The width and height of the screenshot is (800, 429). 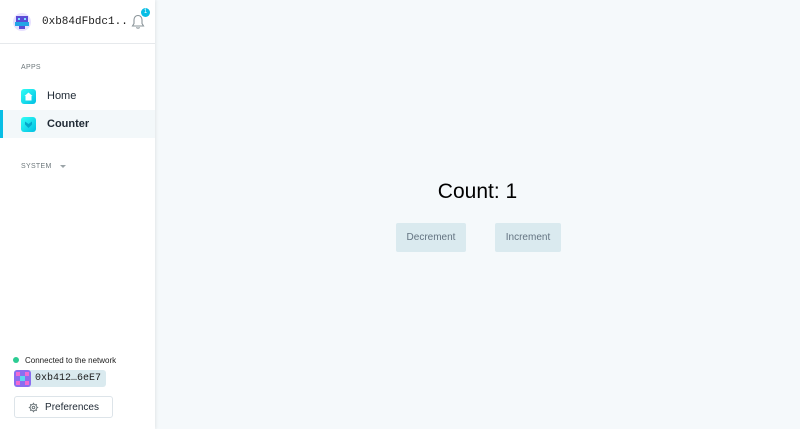 I want to click on sidebar-header: 0xb84dFbdc1... 1, so click(x=77, y=22).